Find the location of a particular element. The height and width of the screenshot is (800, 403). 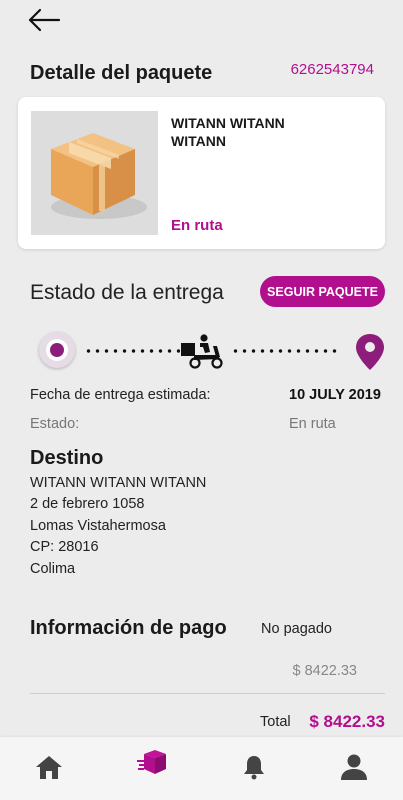

subtotal-amount: $ 8422.33 is located at coordinates (324, 671).